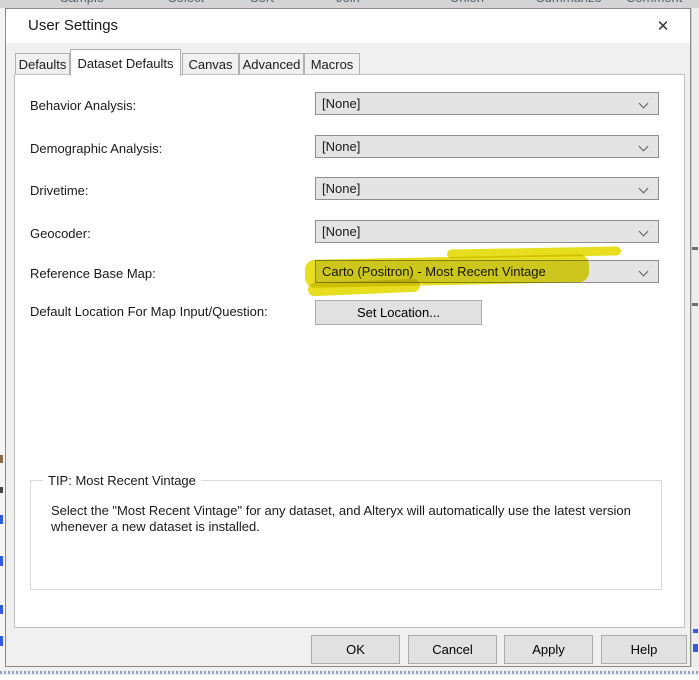 This screenshot has width=699, height=680. I want to click on tab-dataset-defaults: Dataset Defaults, so click(125, 62).